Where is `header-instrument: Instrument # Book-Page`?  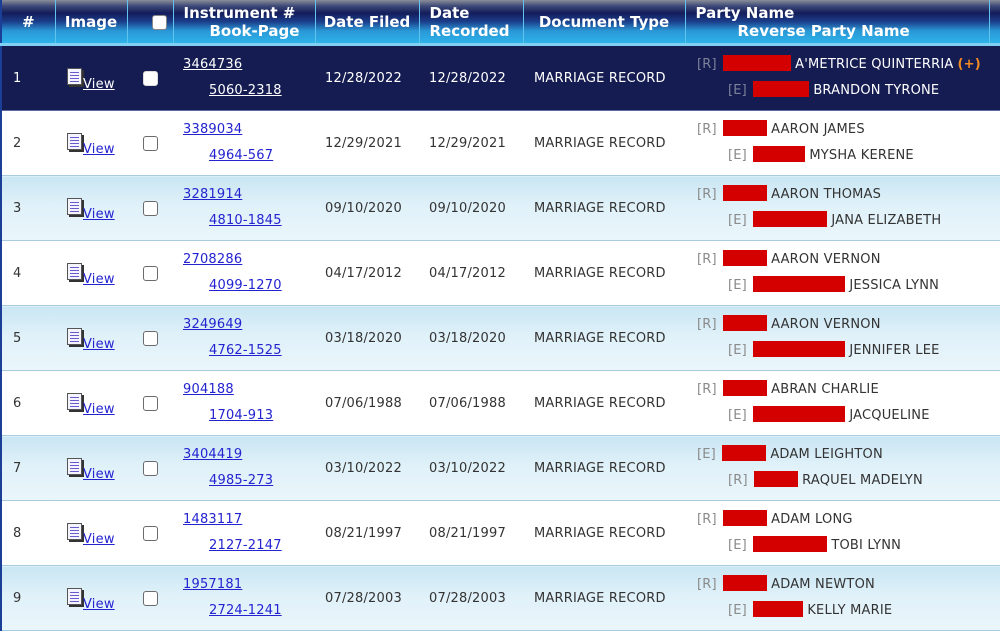
header-instrument: Instrument # Book-Page is located at coordinates (244, 23).